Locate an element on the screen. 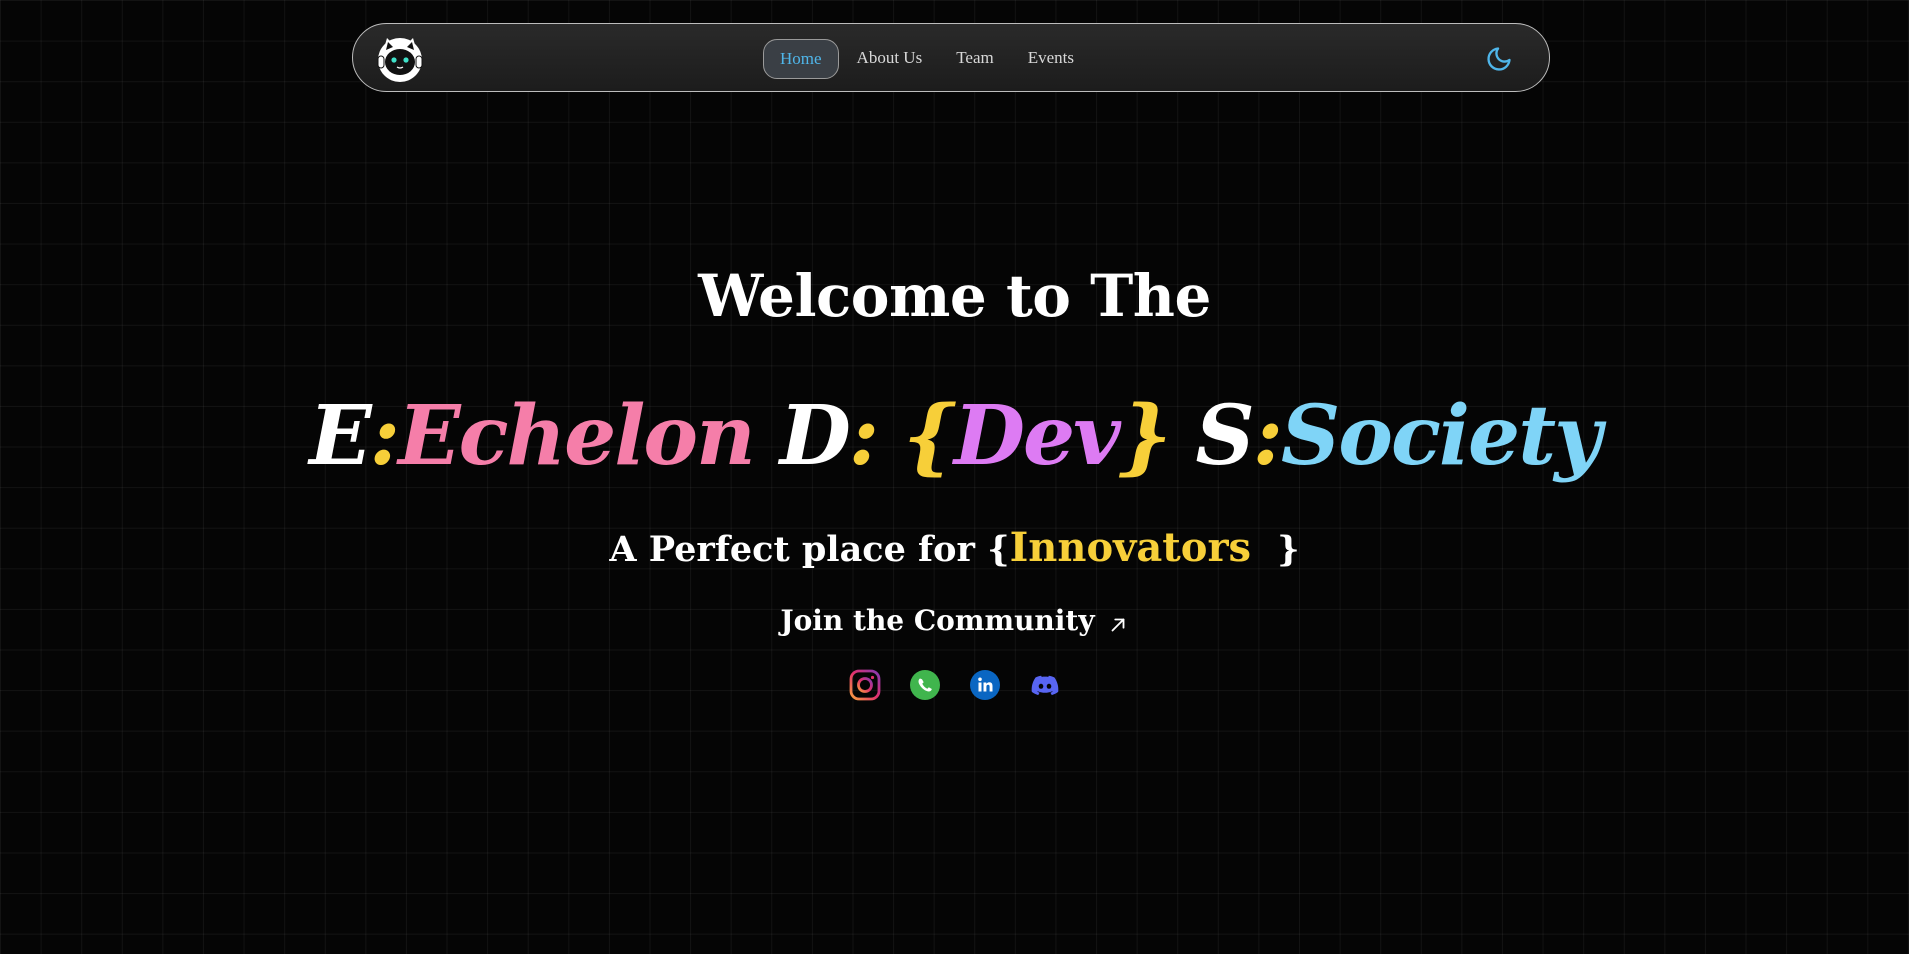  nav-links: Home About Us Team Events is located at coordinates (926, 59).